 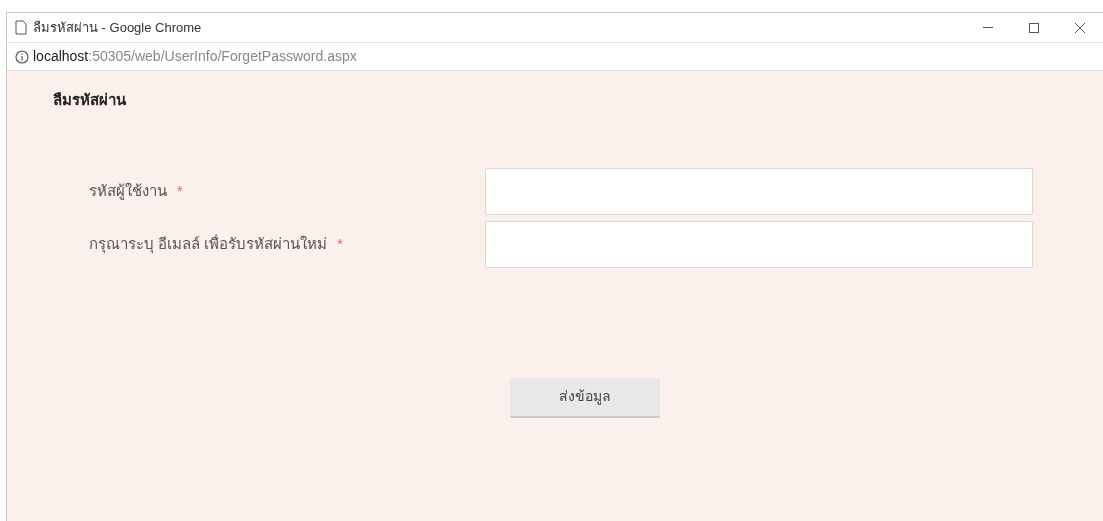 What do you see at coordinates (117, 27) in the screenshot?
I see `window-title: ลืมรหัสผ่าน - Google Chrome` at bounding box center [117, 27].